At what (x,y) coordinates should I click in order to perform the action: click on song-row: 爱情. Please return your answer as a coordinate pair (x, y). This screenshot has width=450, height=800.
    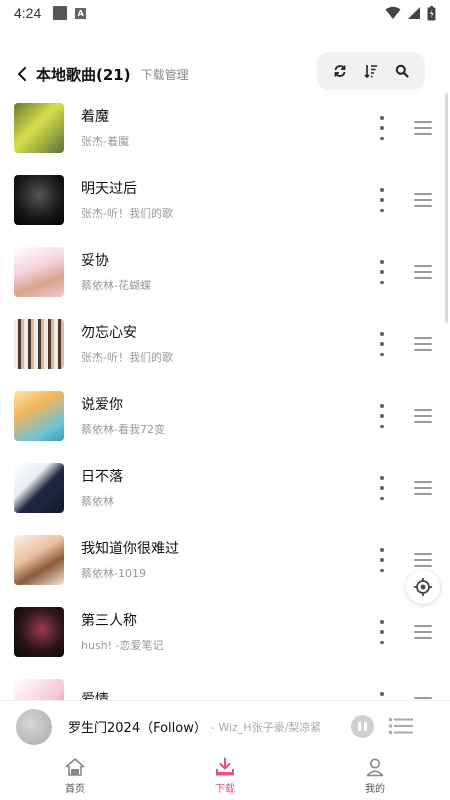
    Looking at the image, I should click on (225, 684).